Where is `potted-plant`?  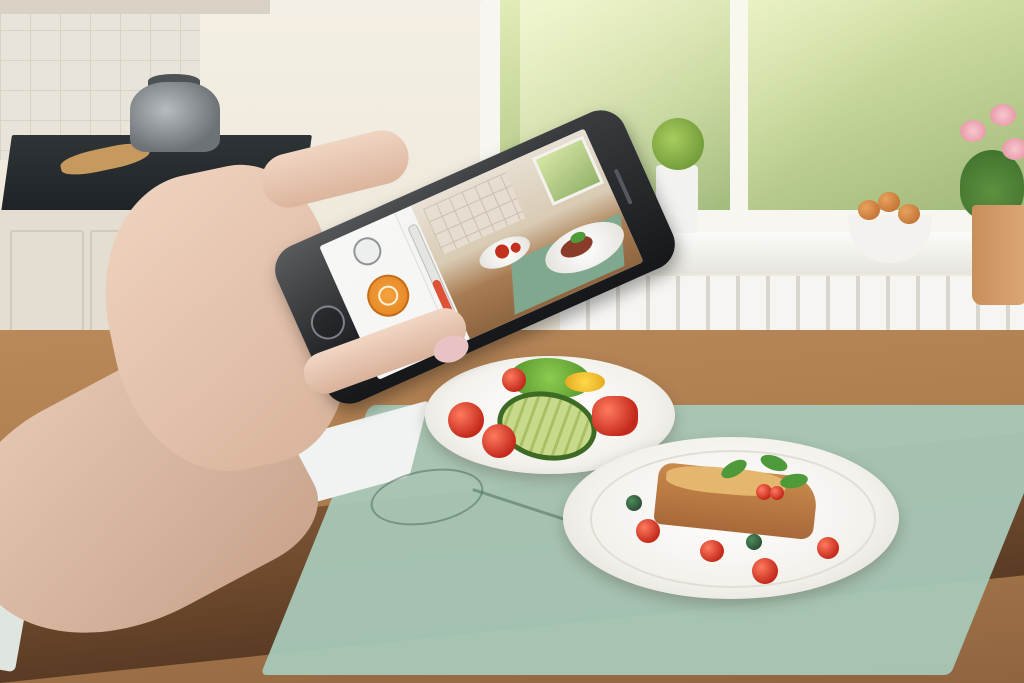 potted-plant is located at coordinates (678, 144).